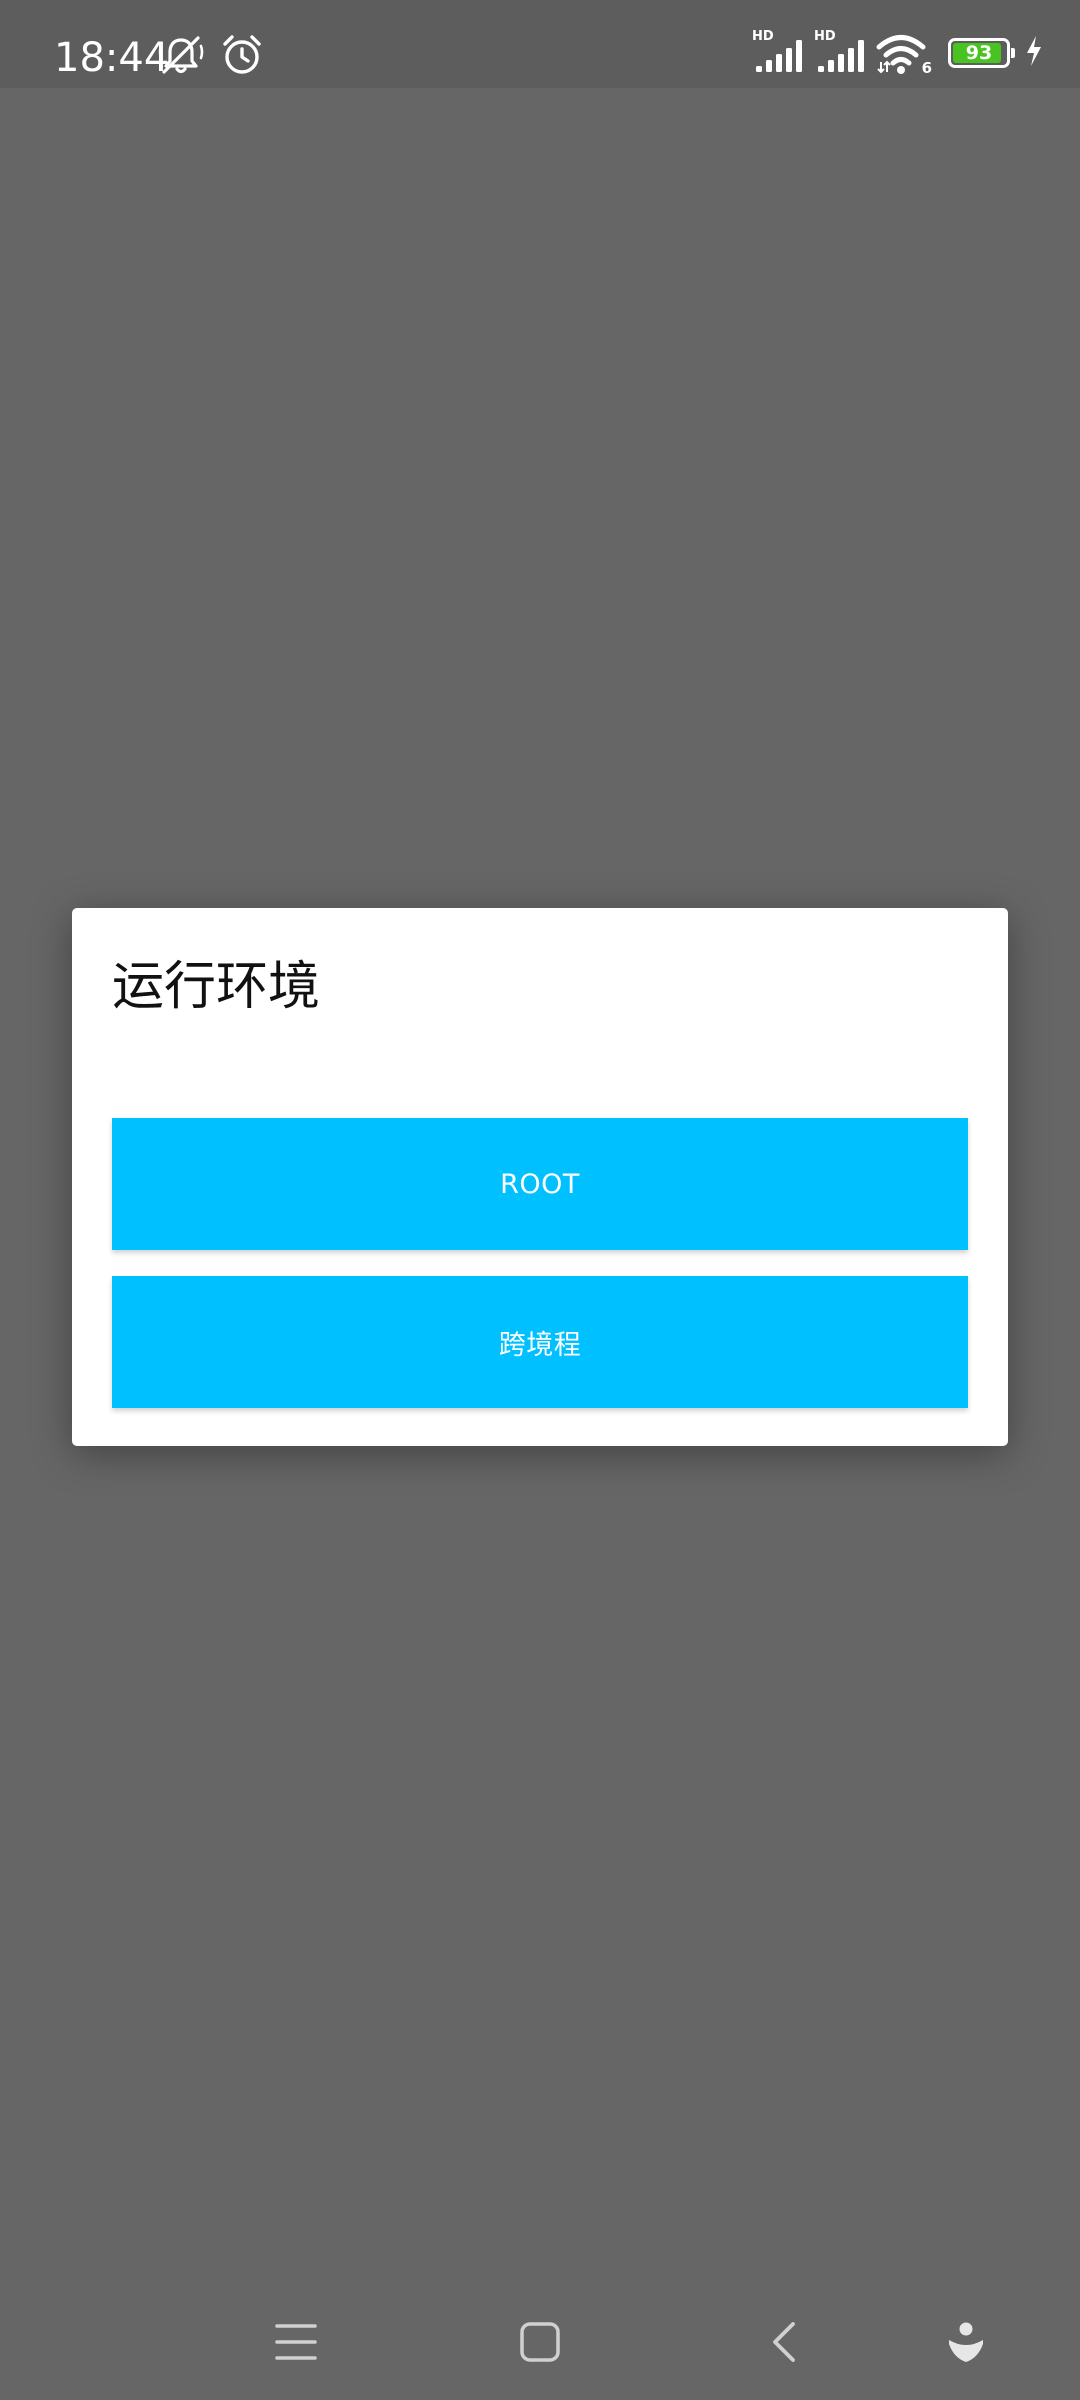 The width and height of the screenshot is (1080, 2400). Describe the element at coordinates (540, 44) in the screenshot. I see `status-bar: 18:44 HD HD 6 93` at that location.